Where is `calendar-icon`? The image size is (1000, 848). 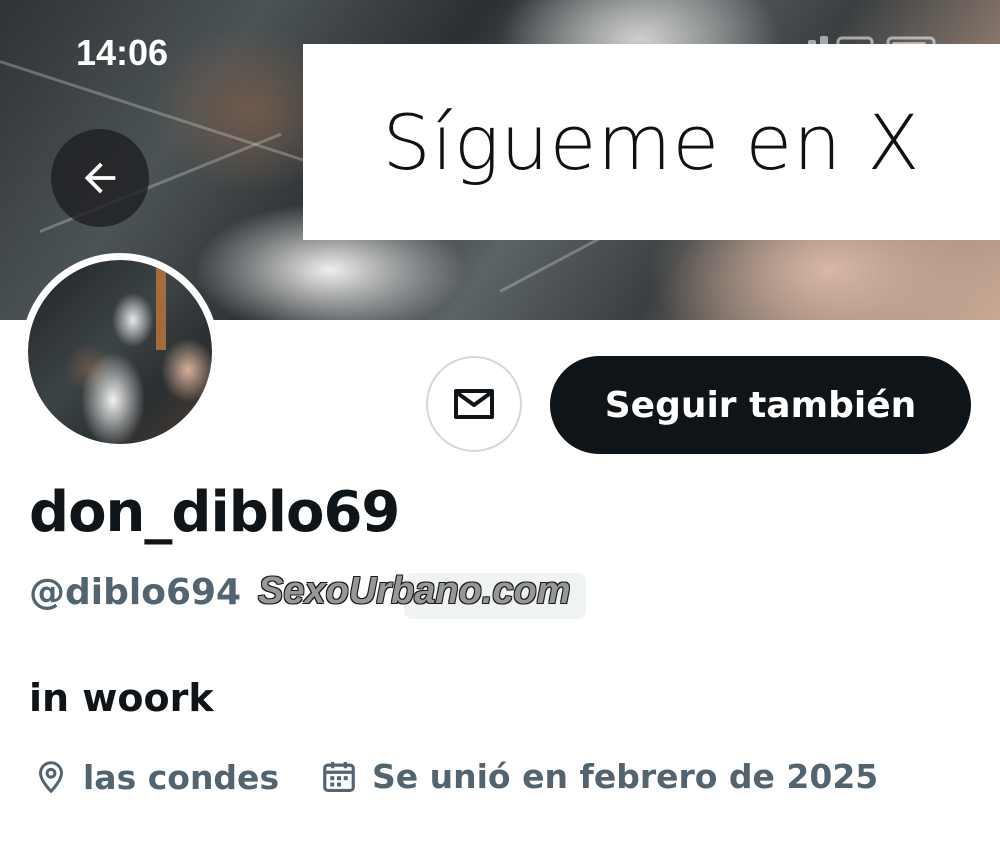 calendar-icon is located at coordinates (339, 776).